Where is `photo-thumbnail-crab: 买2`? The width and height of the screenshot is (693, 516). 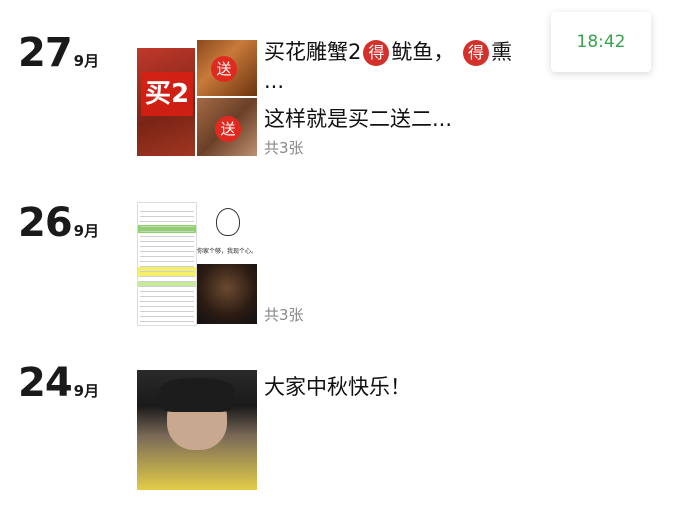 photo-thumbnail-crab: 买2 is located at coordinates (166, 102).